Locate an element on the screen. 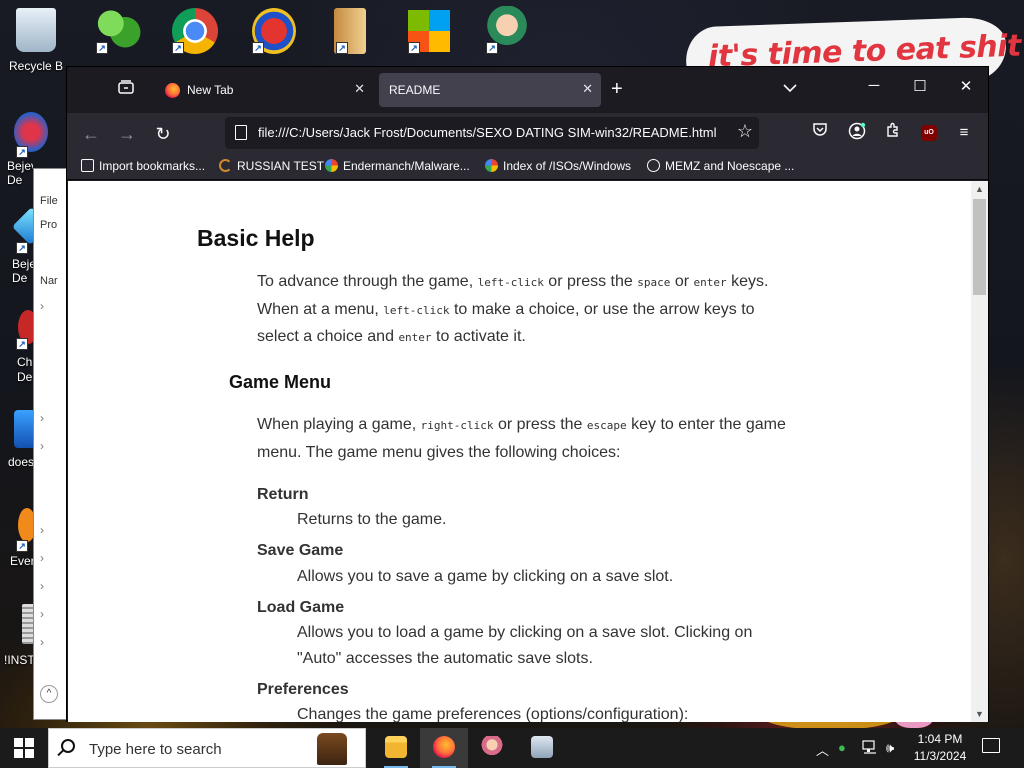  taskbar-search-box: Type here to search is located at coordinates (207, 748).